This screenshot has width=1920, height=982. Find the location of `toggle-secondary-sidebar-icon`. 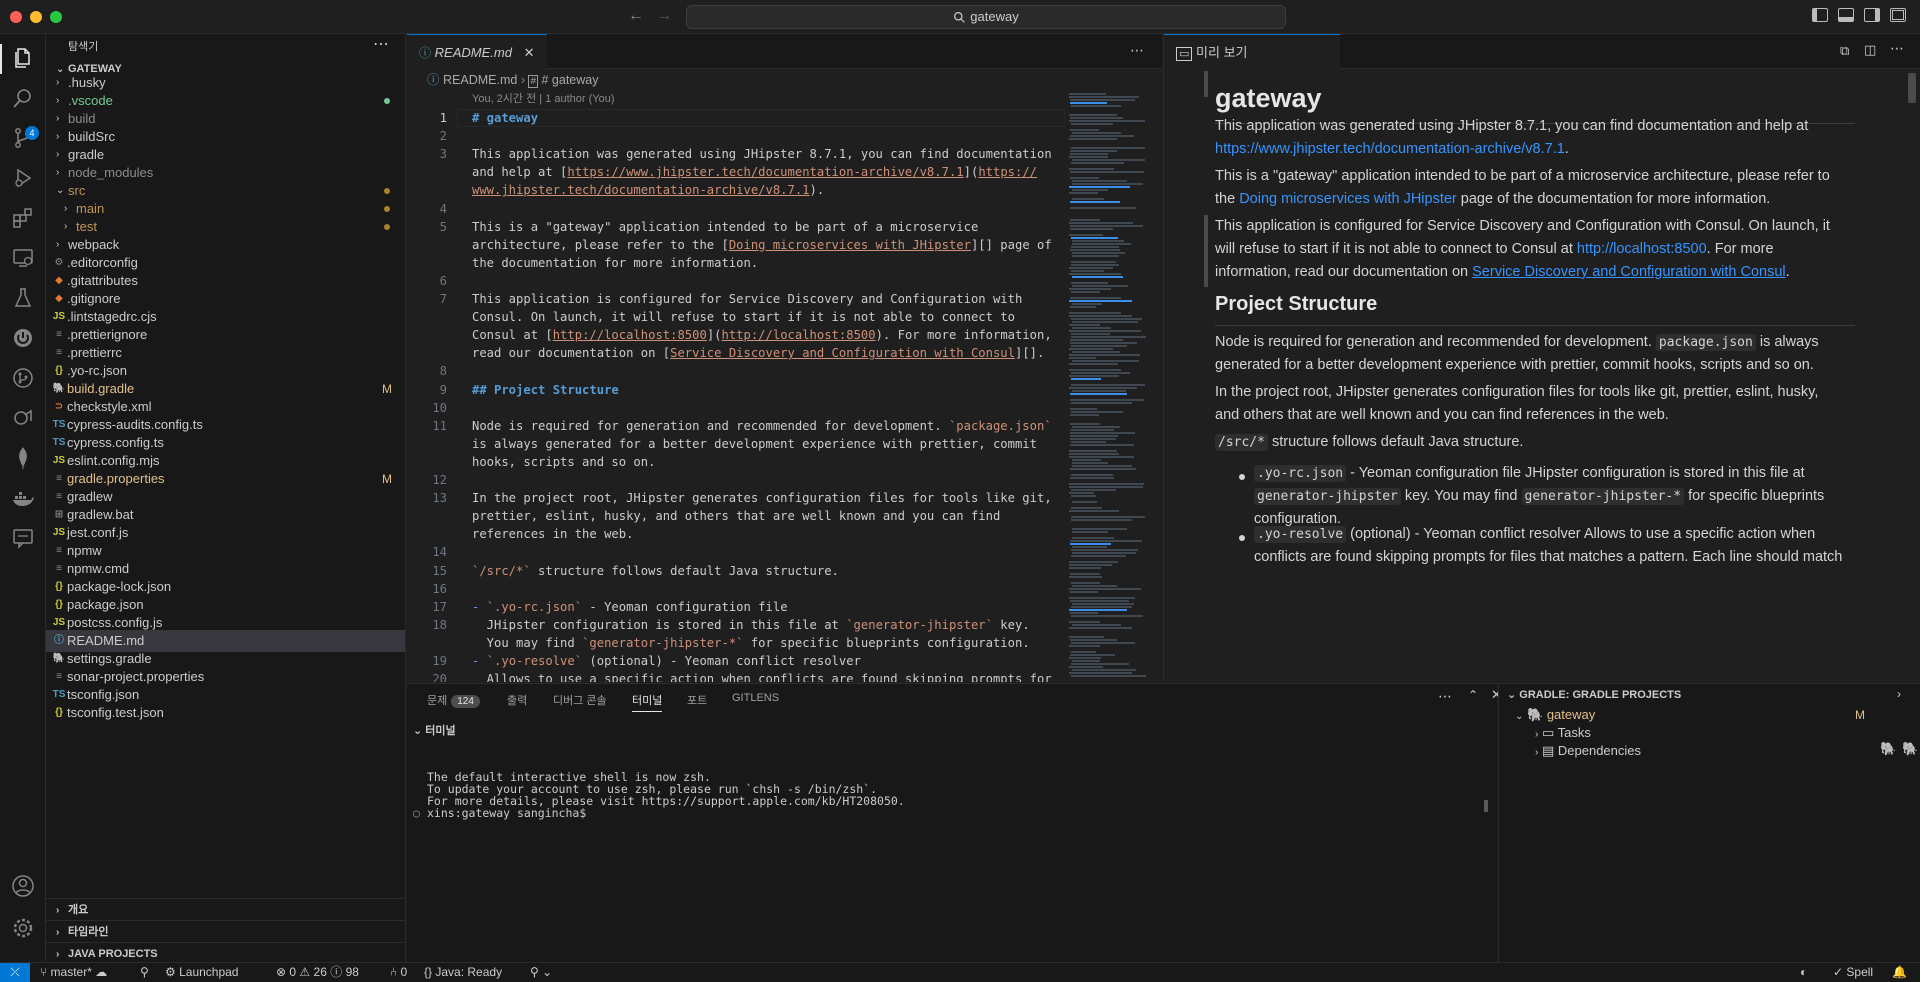

toggle-secondary-sidebar-icon is located at coordinates (1872, 16).